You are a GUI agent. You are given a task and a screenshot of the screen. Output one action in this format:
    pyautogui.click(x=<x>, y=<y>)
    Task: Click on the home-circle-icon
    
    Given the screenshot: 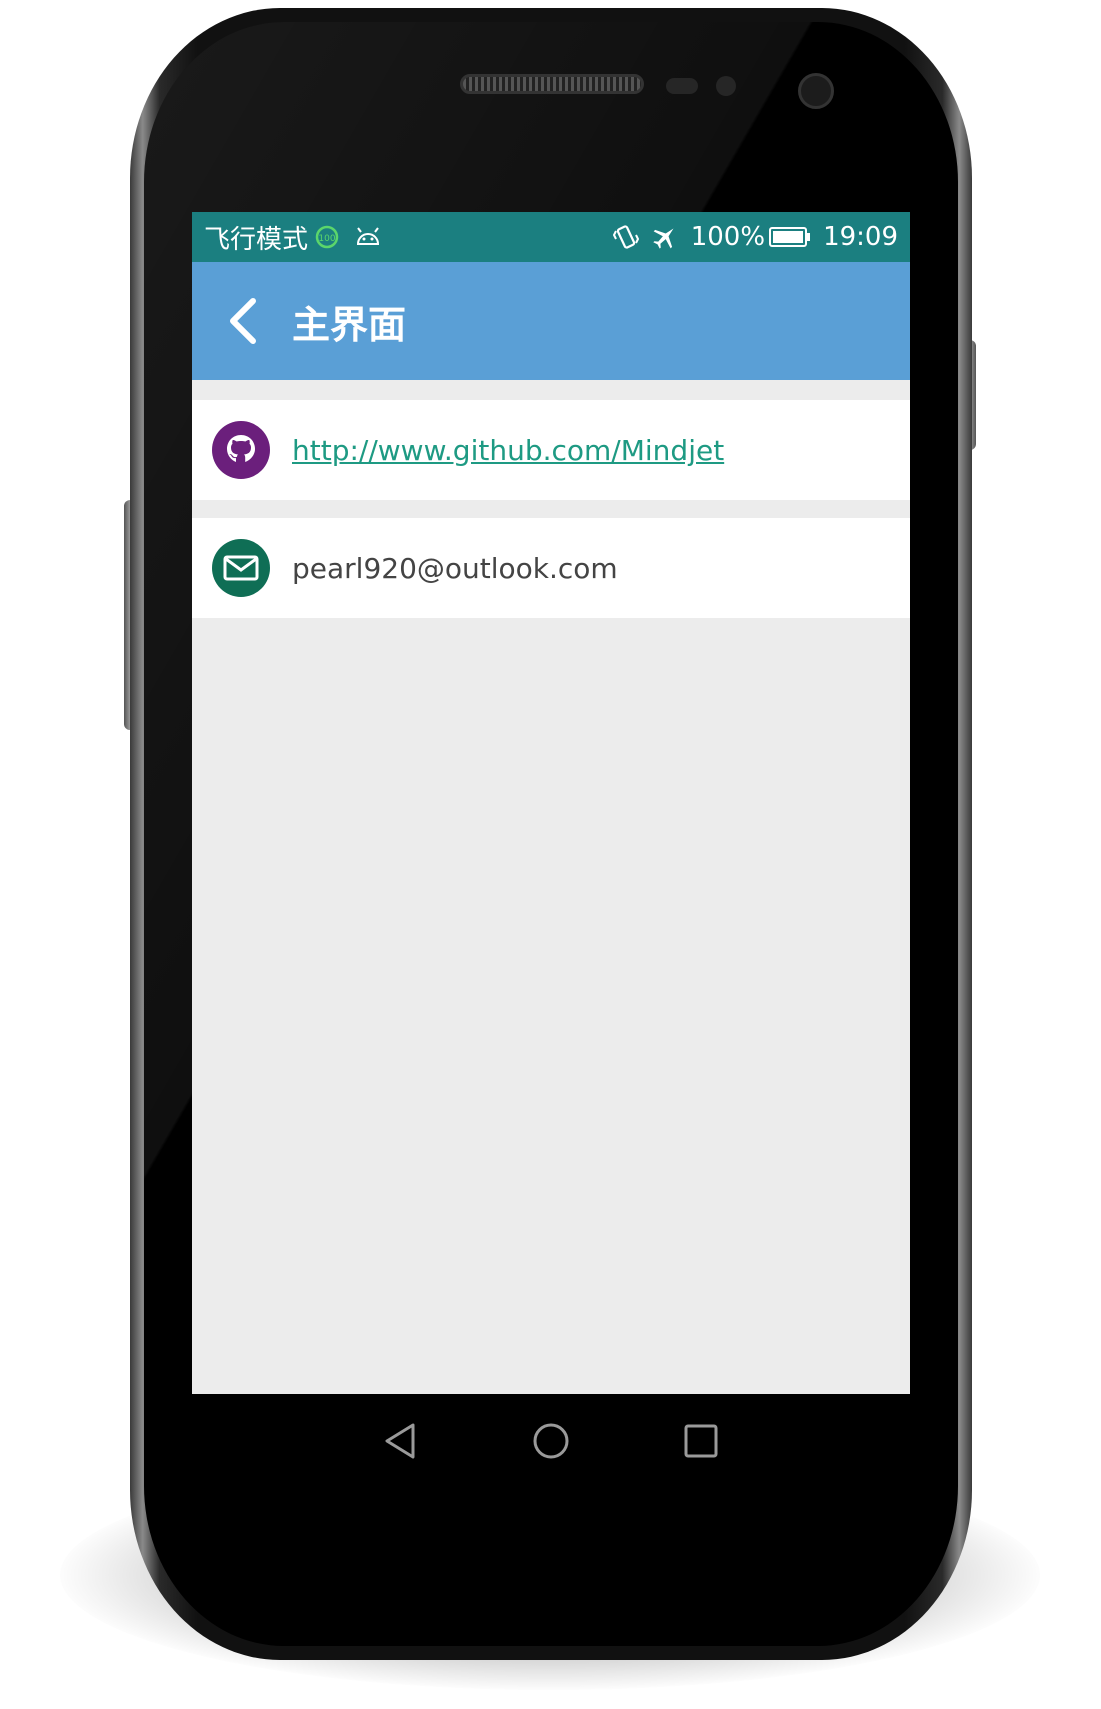 What is the action you would take?
    pyautogui.click(x=551, y=1441)
    